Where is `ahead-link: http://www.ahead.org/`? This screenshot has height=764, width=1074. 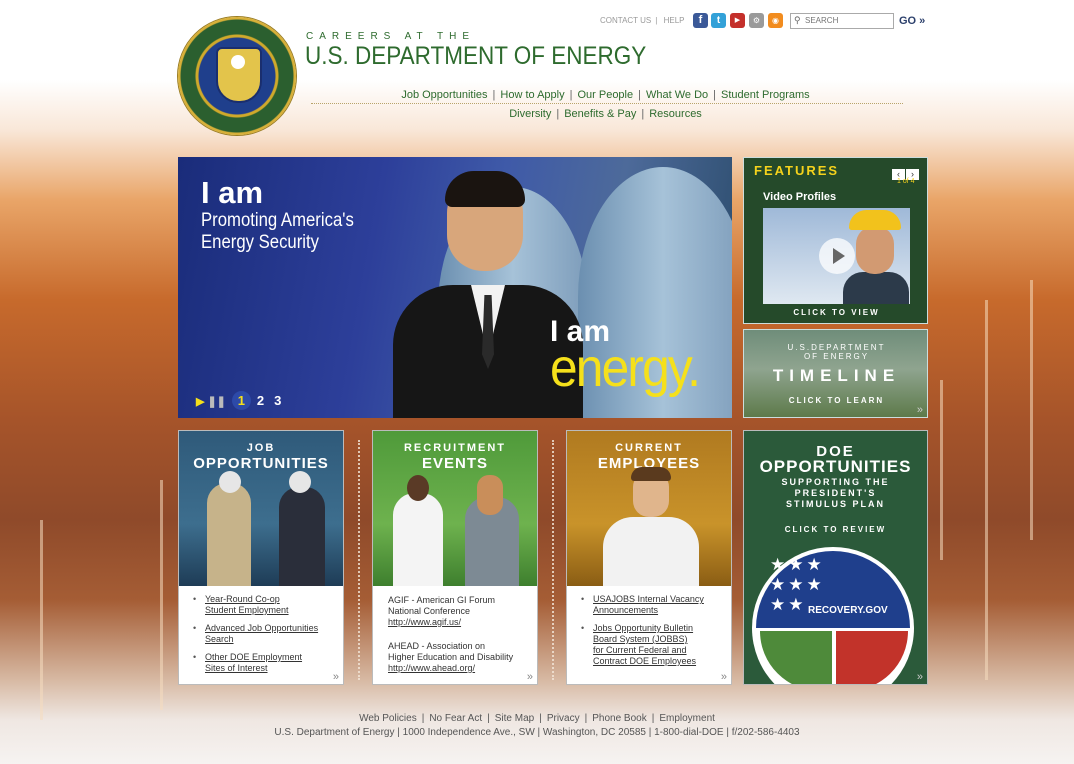 ahead-link: http://www.ahead.org/ is located at coordinates (431, 668).